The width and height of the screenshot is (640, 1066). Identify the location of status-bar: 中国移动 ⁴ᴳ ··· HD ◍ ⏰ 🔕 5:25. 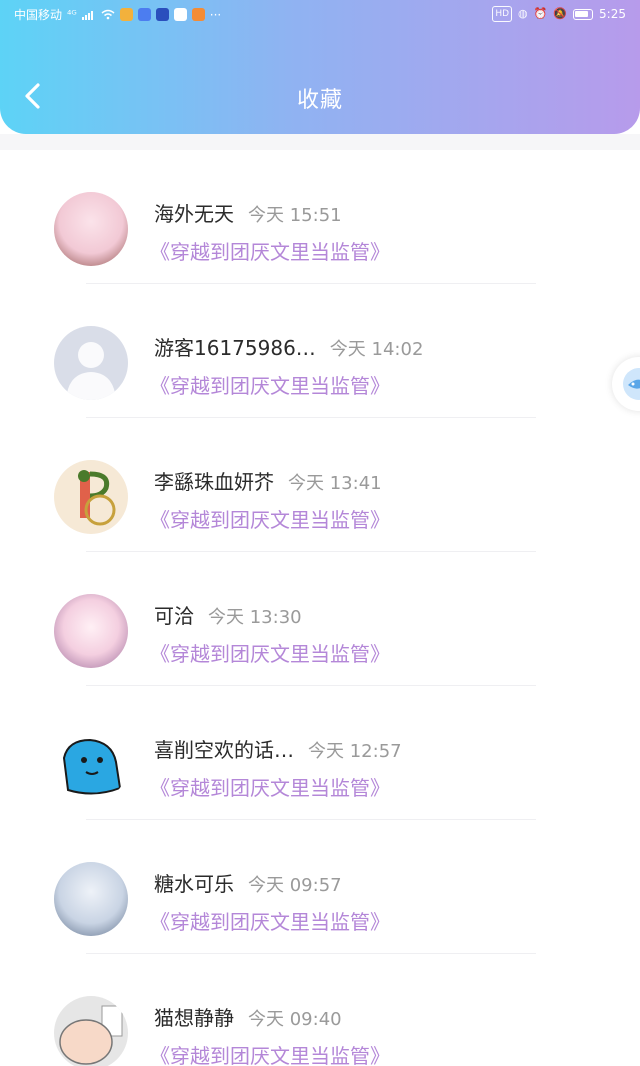
(320, 14).